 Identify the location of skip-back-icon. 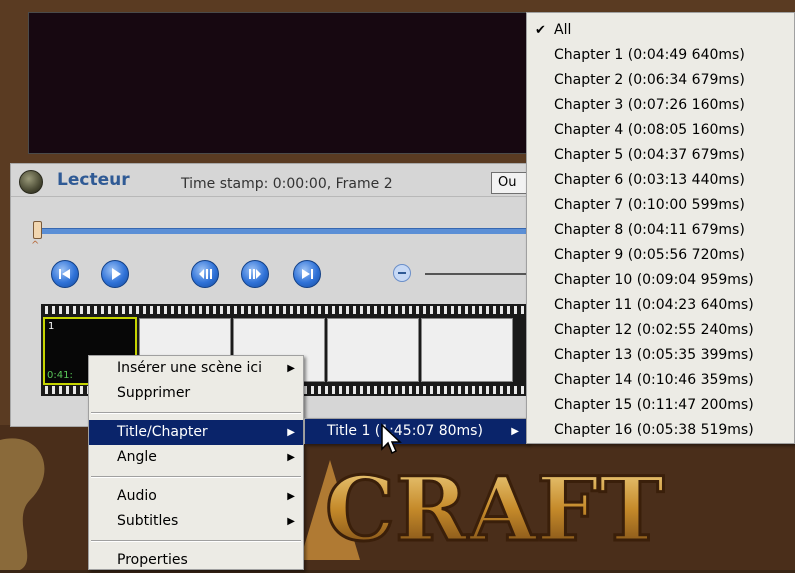
(64, 274).